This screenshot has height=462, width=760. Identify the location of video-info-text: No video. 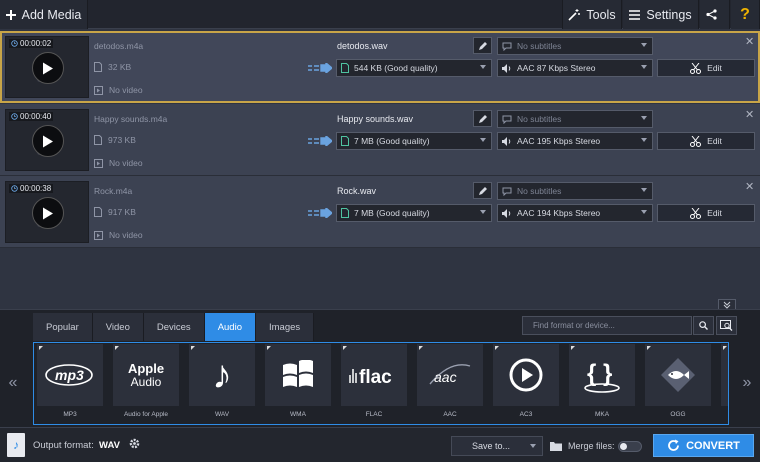
(126, 90).